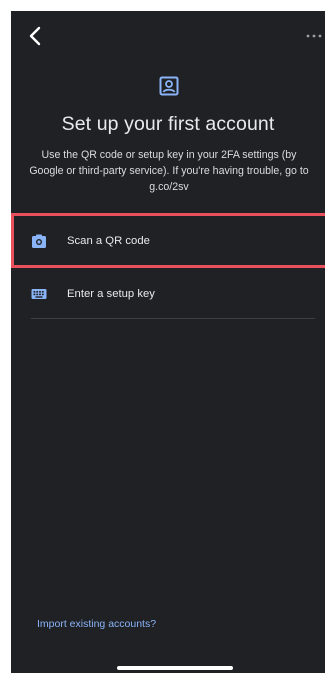 This screenshot has width=325, height=673. I want to click on home-indicator, so click(175, 668).